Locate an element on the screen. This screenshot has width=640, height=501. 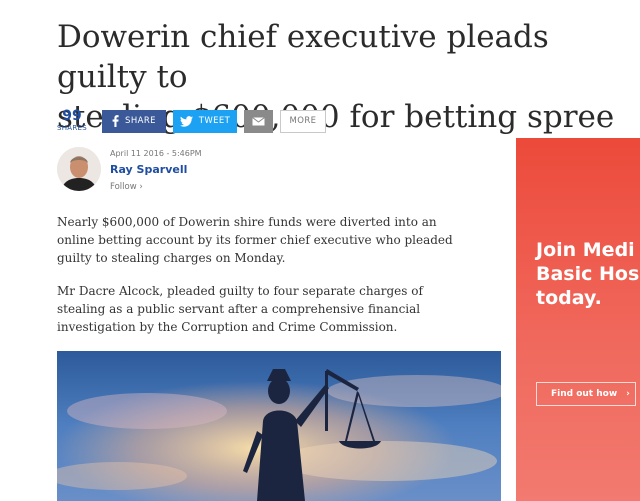
twitter-tweet-label: TWEET is located at coordinates (214, 121).